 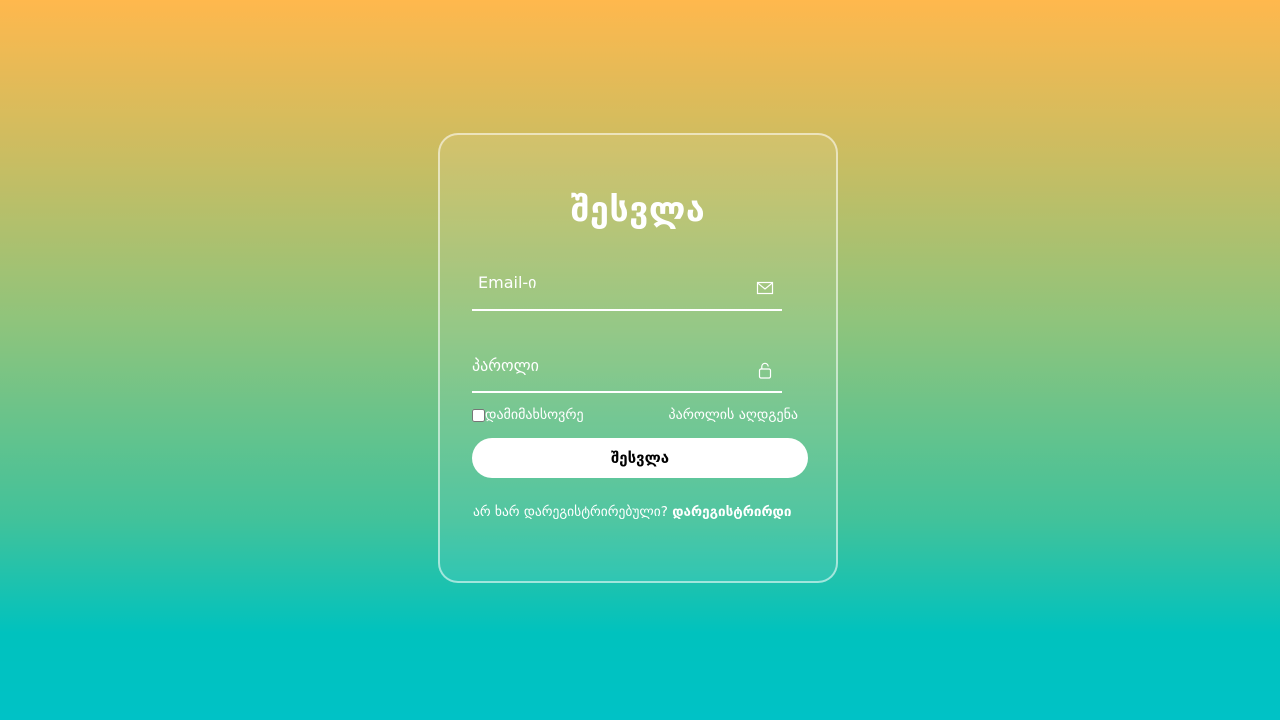 What do you see at coordinates (640, 458) in the screenshot?
I see `login-button: შესვლა` at bounding box center [640, 458].